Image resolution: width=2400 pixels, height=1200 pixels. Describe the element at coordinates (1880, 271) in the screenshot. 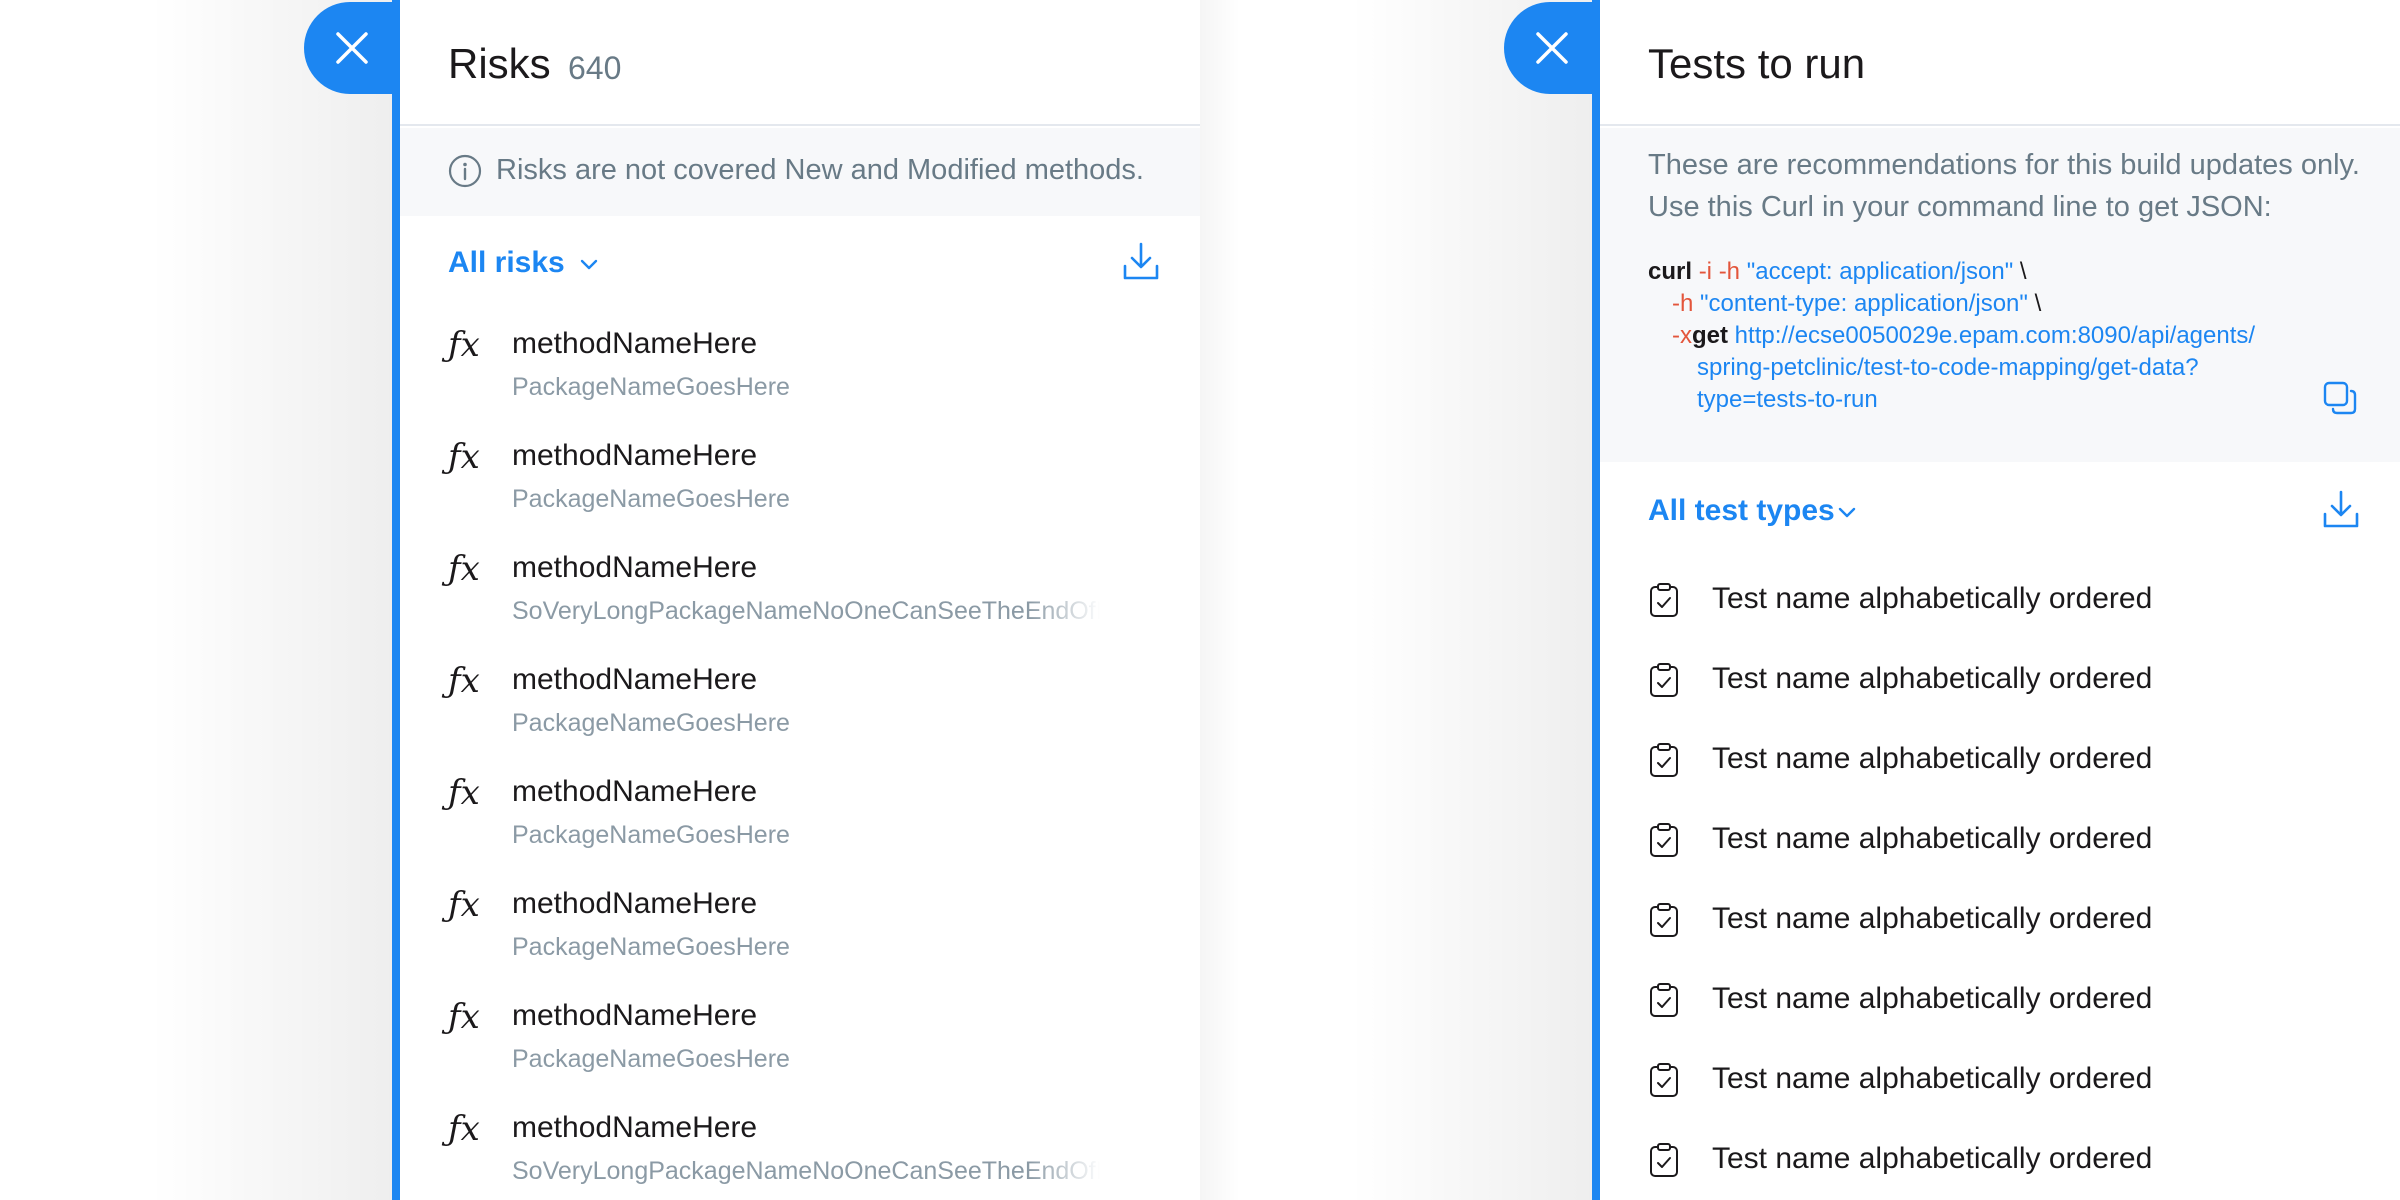

I see `curl-header: "accept: application/json"` at that location.